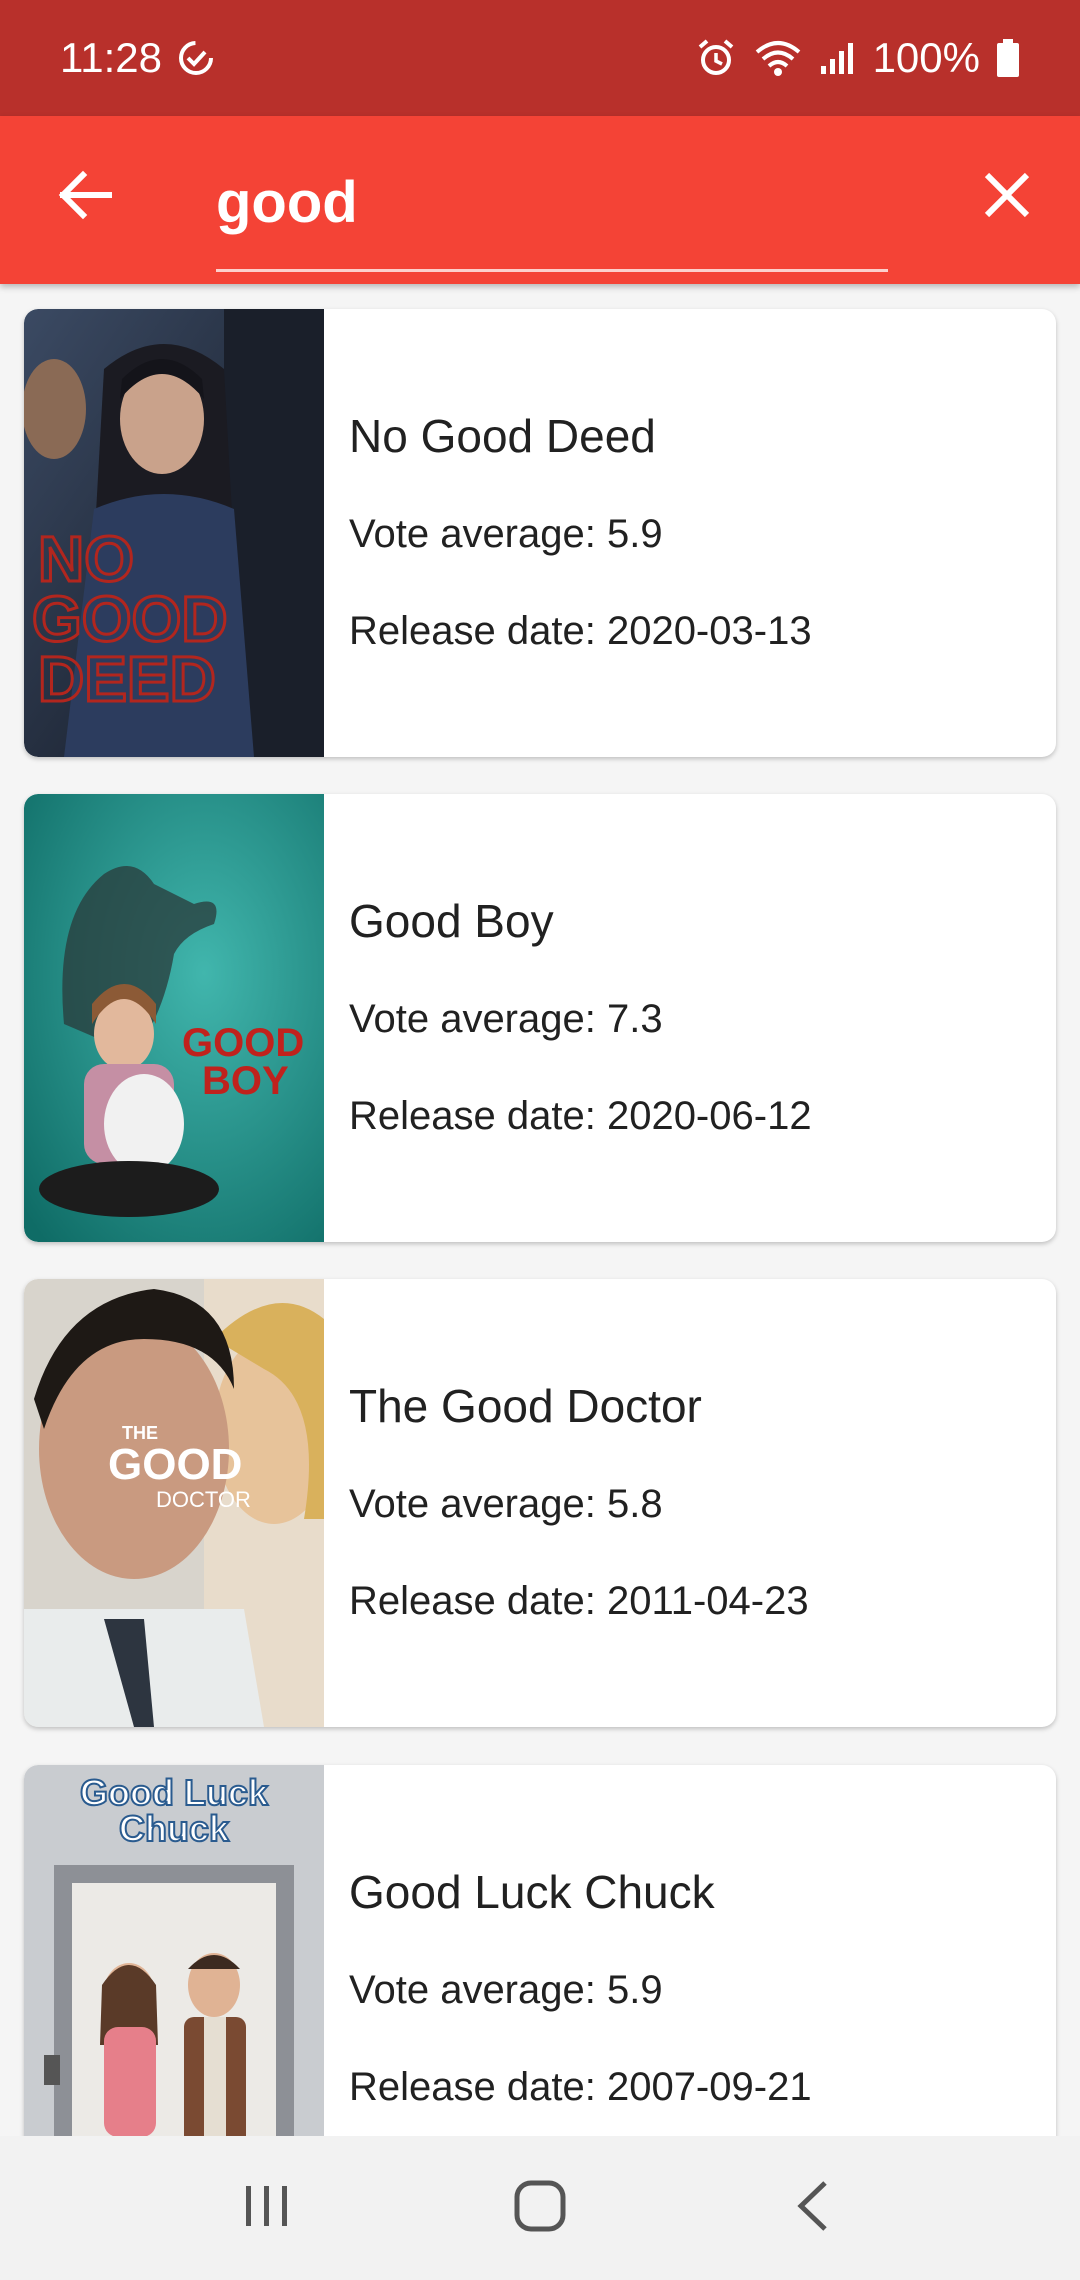 This screenshot has height=2280, width=1080. Describe the element at coordinates (1008, 58) in the screenshot. I see `battery-icon` at that location.